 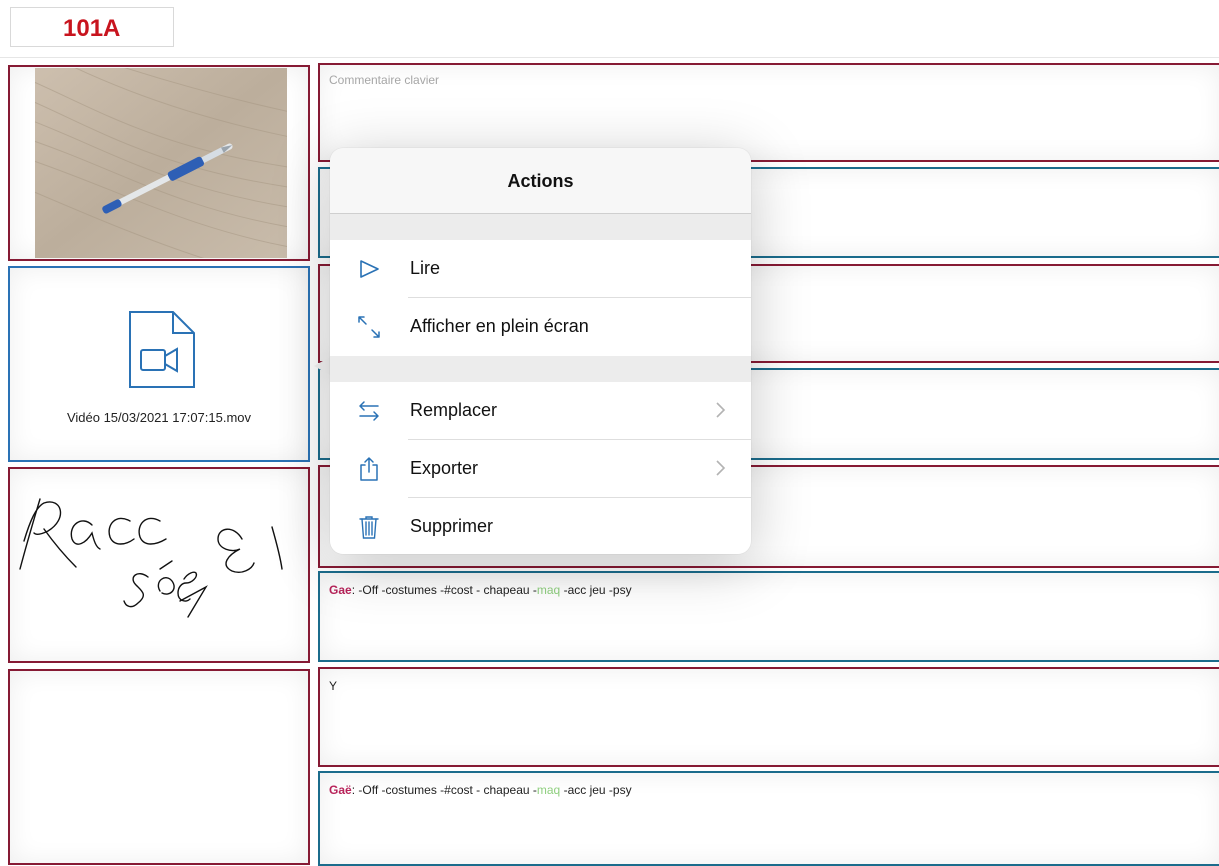 I want to click on action-exporter: Exporter, so click(x=540, y=469).